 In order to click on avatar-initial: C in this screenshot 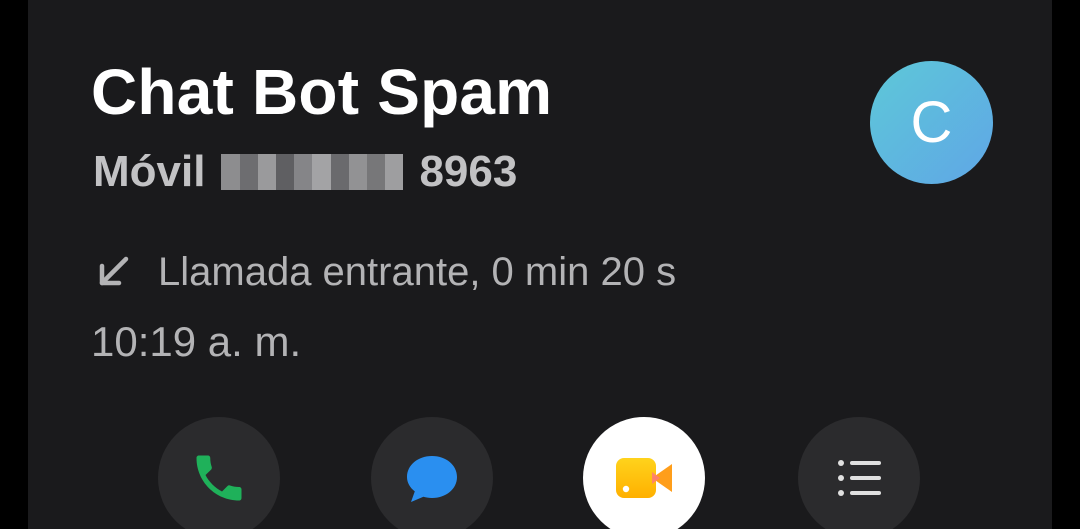, I will do `click(931, 122)`.